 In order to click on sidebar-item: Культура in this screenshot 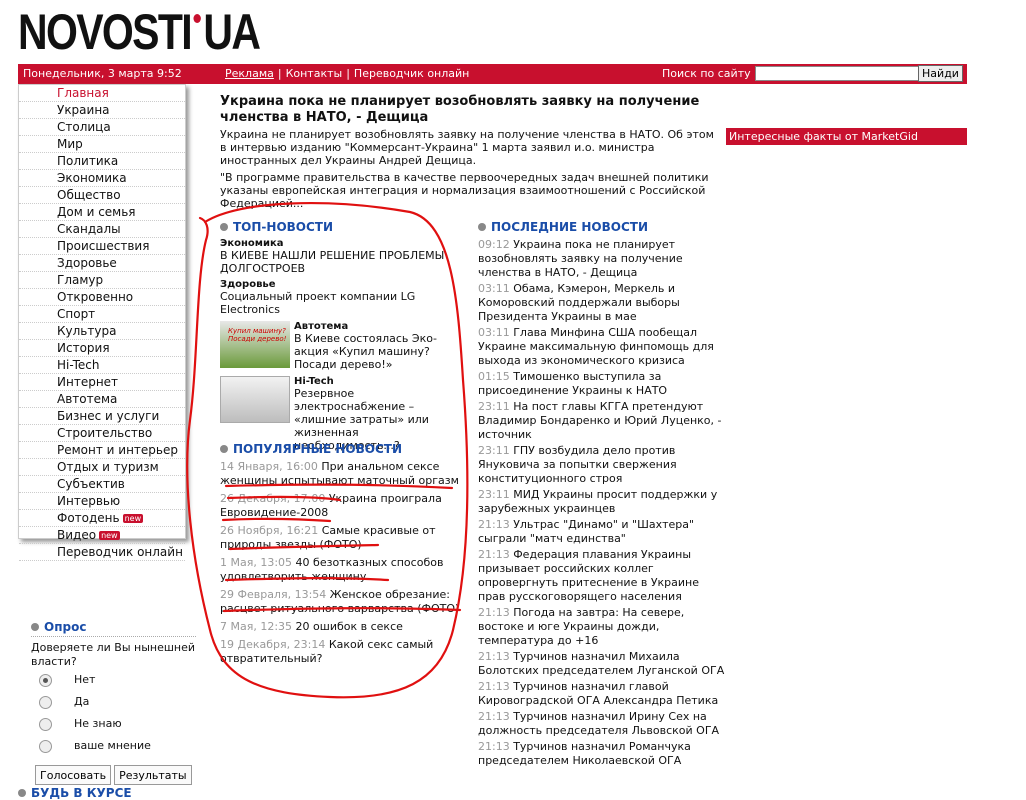, I will do `click(102, 331)`.